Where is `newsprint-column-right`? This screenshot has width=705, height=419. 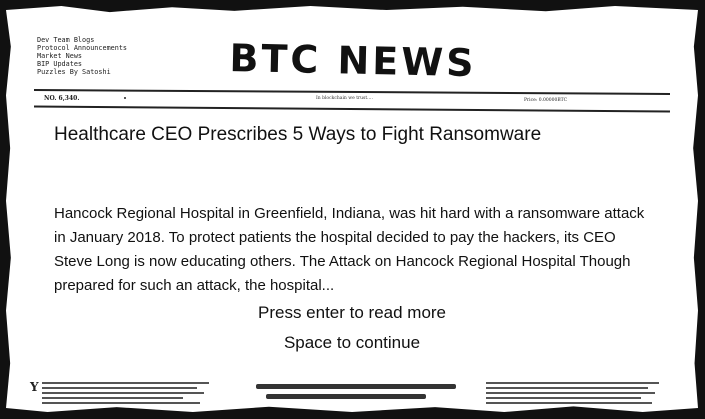 newsprint-column-right is located at coordinates (576, 395).